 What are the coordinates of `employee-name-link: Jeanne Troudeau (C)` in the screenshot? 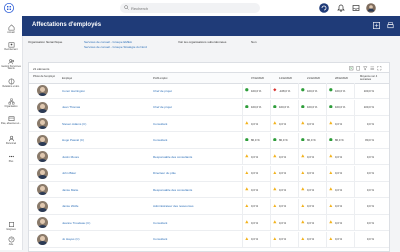 It's located at (76, 223).